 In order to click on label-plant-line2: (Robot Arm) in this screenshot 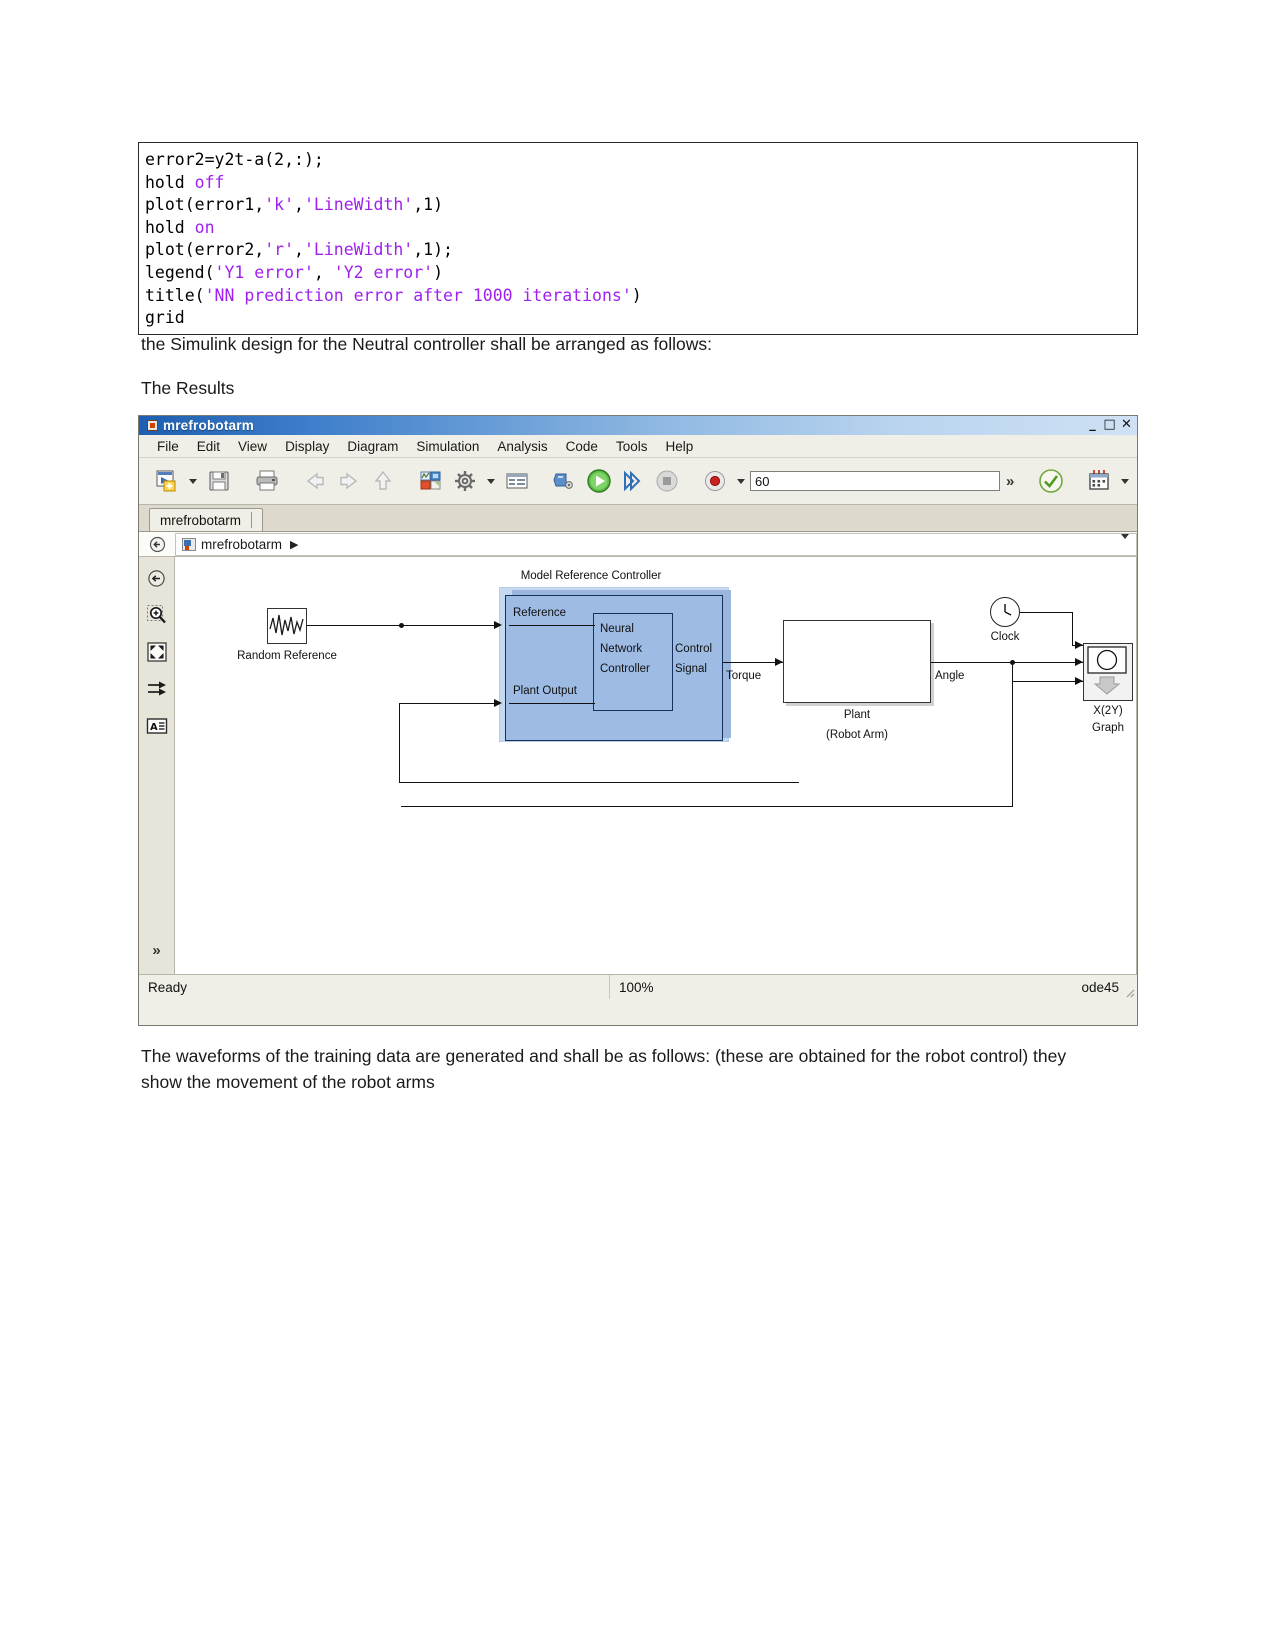, I will do `click(857, 735)`.